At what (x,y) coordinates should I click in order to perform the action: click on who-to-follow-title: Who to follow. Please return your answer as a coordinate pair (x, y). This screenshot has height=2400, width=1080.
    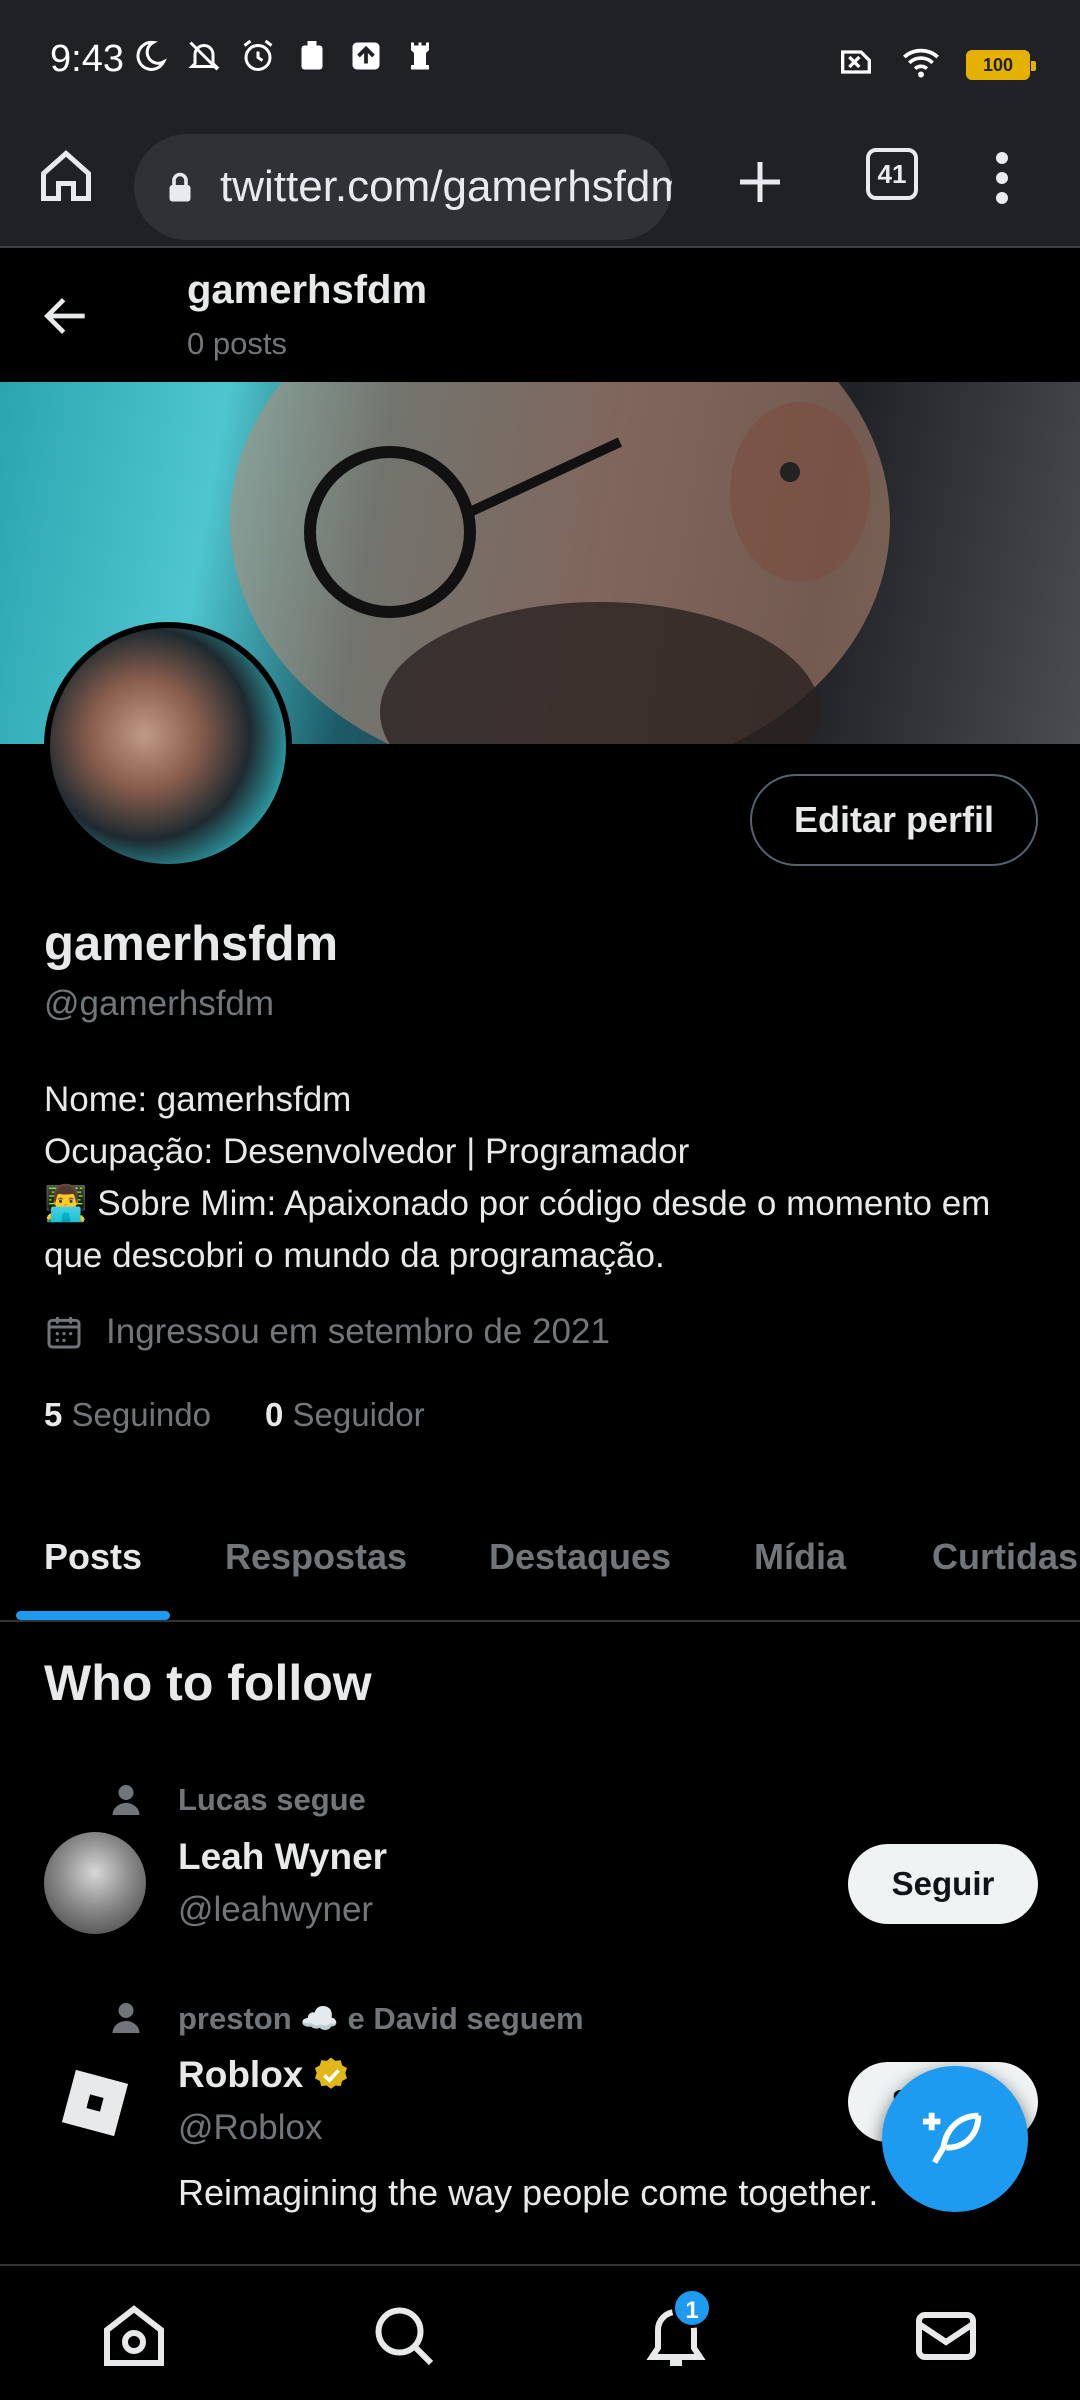
    Looking at the image, I should click on (208, 1683).